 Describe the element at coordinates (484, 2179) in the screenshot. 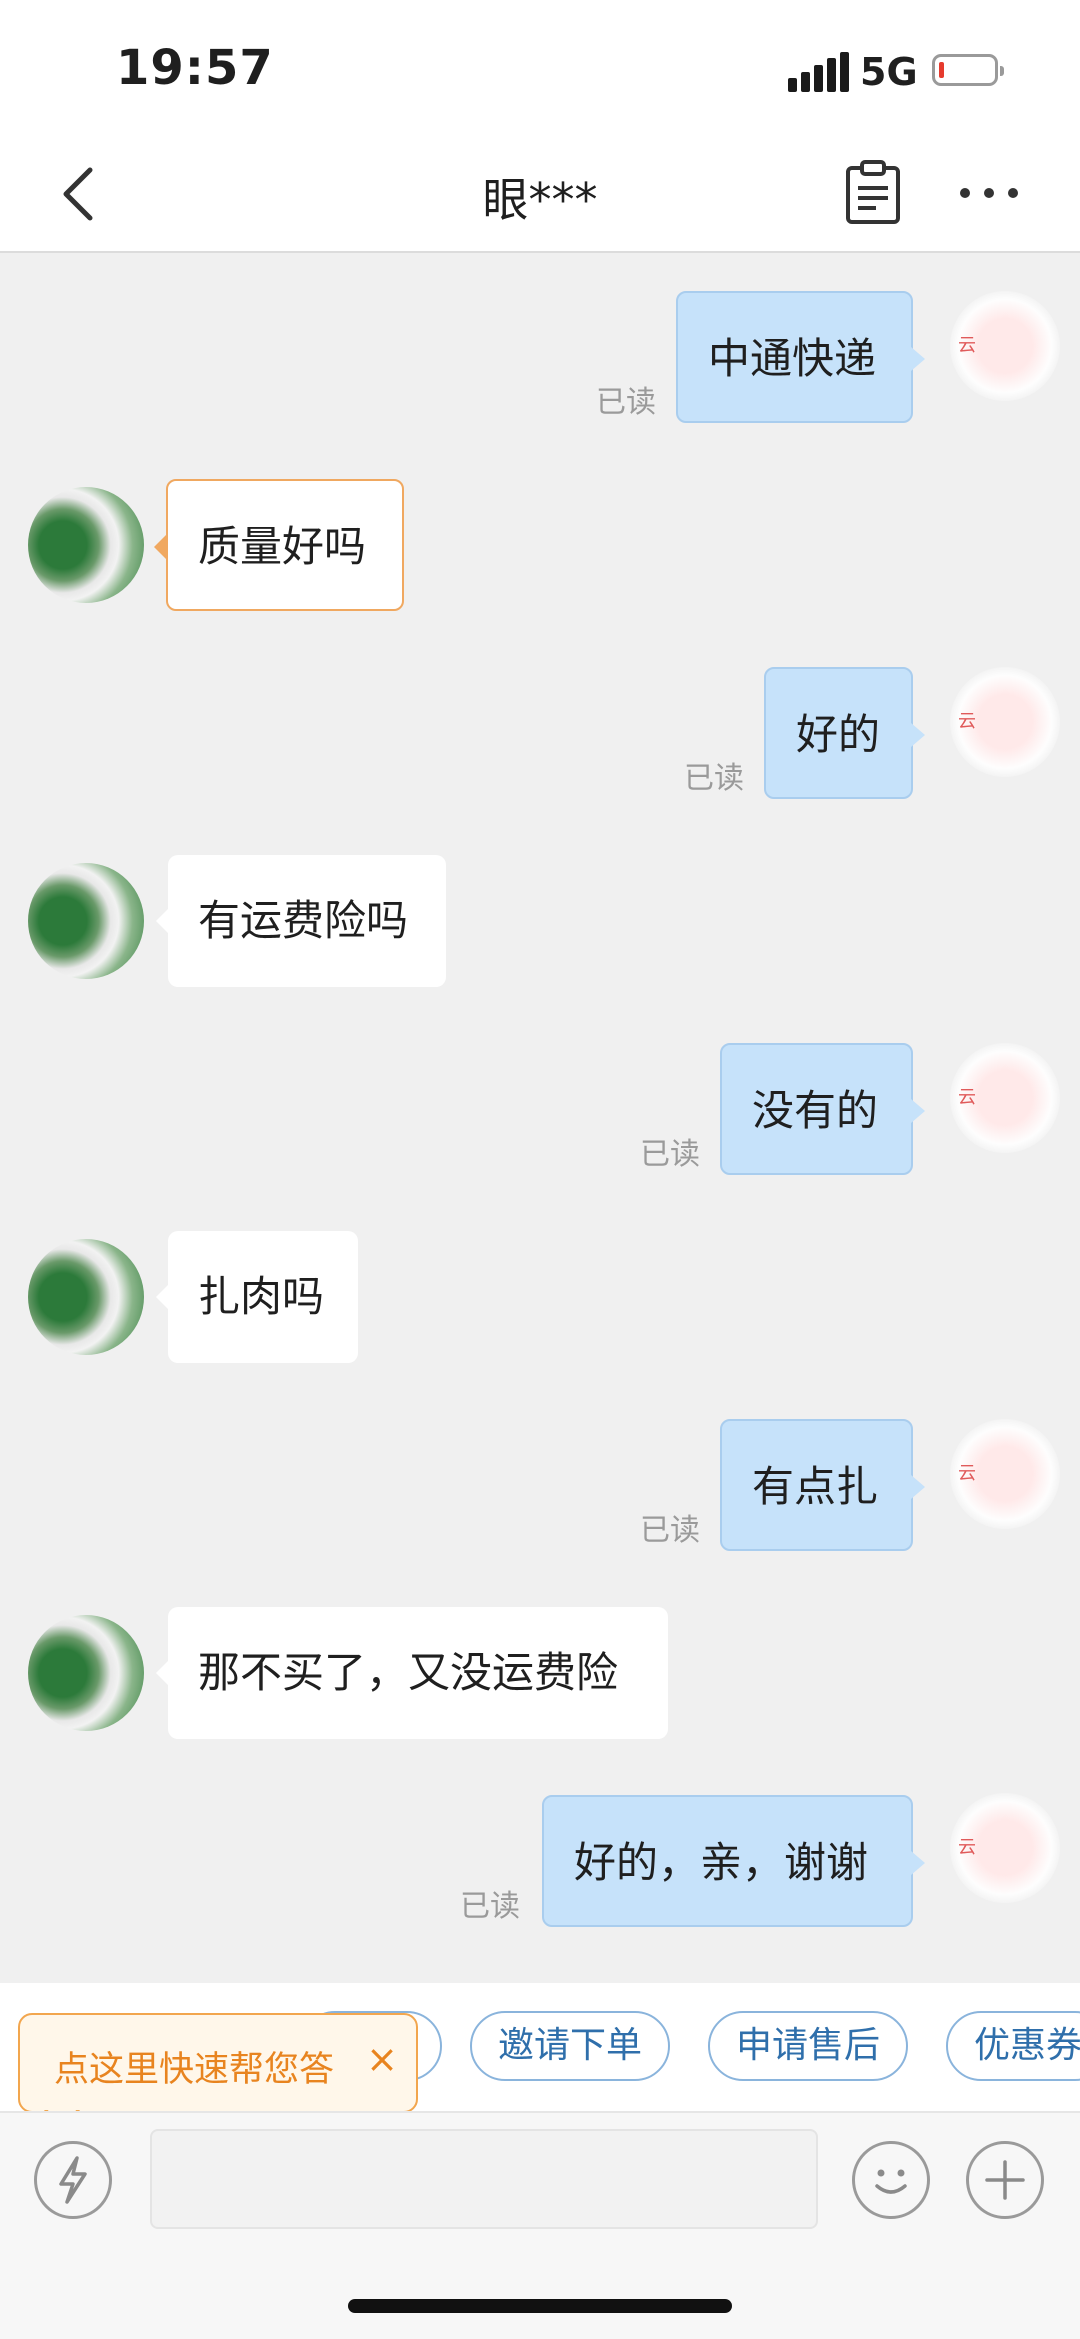

I see `message-input` at that location.